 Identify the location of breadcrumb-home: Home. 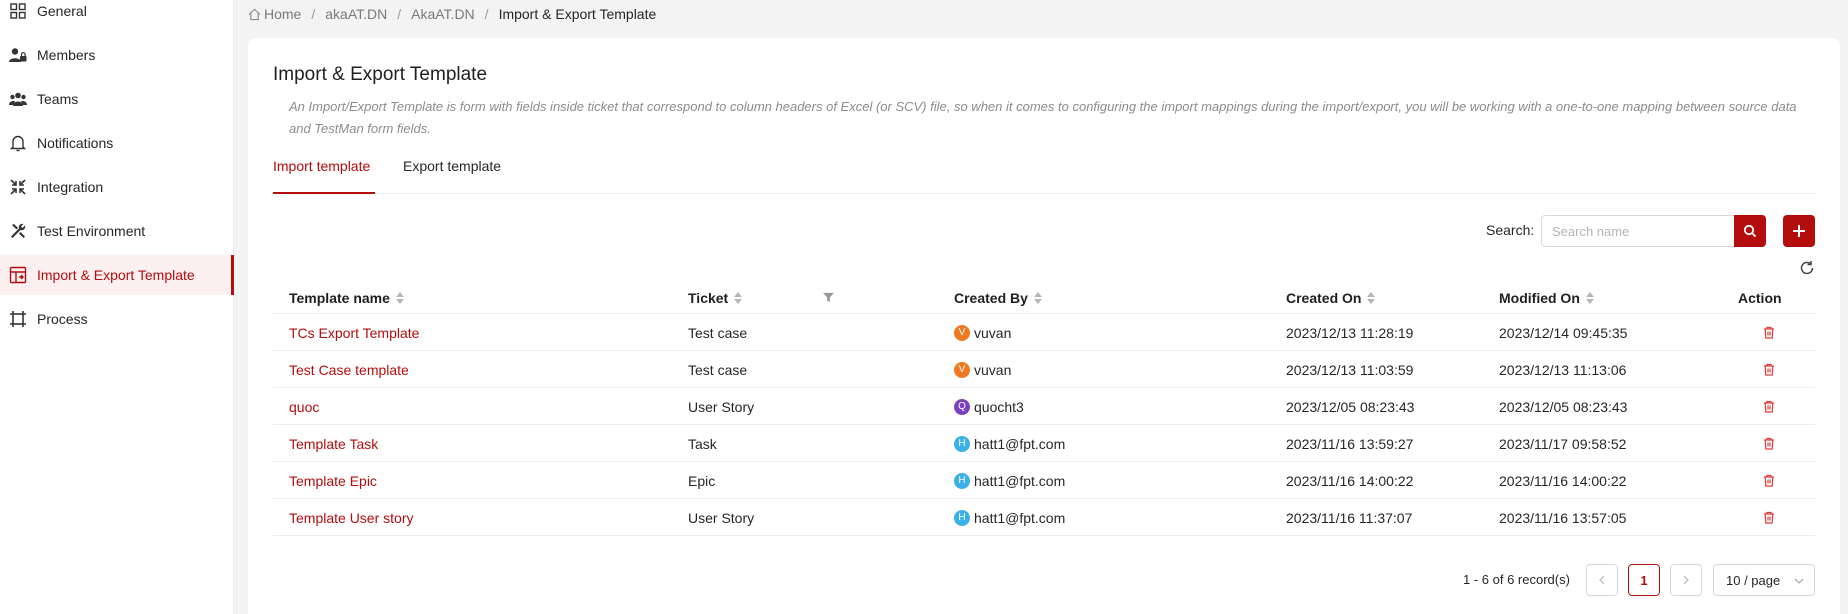
(274, 14).